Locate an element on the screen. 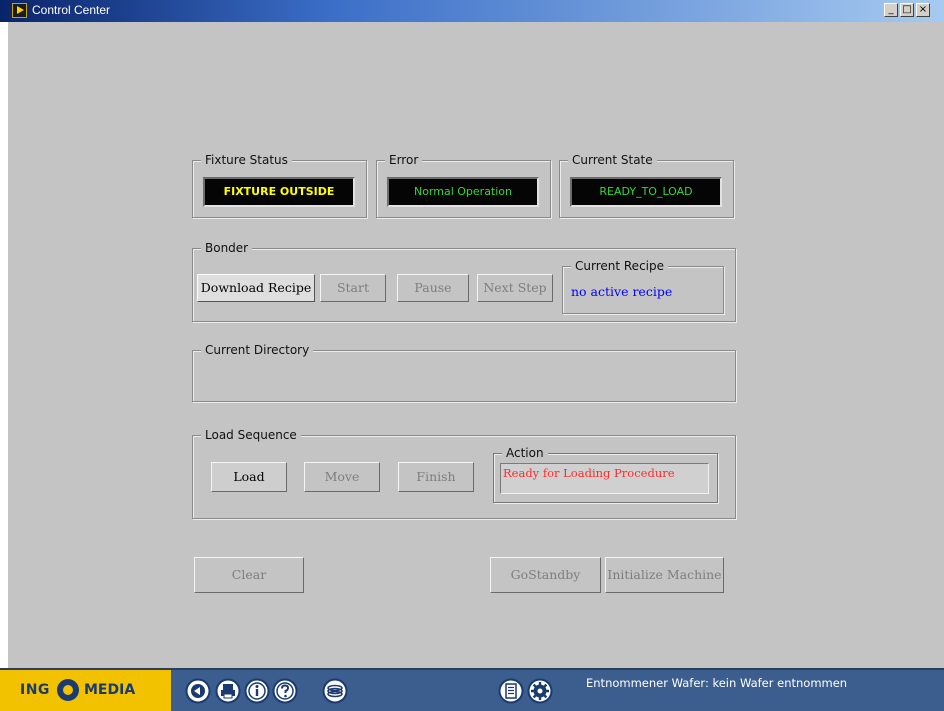 Image resolution: width=944 pixels, height=711 pixels. app-icon is located at coordinates (19, 10).